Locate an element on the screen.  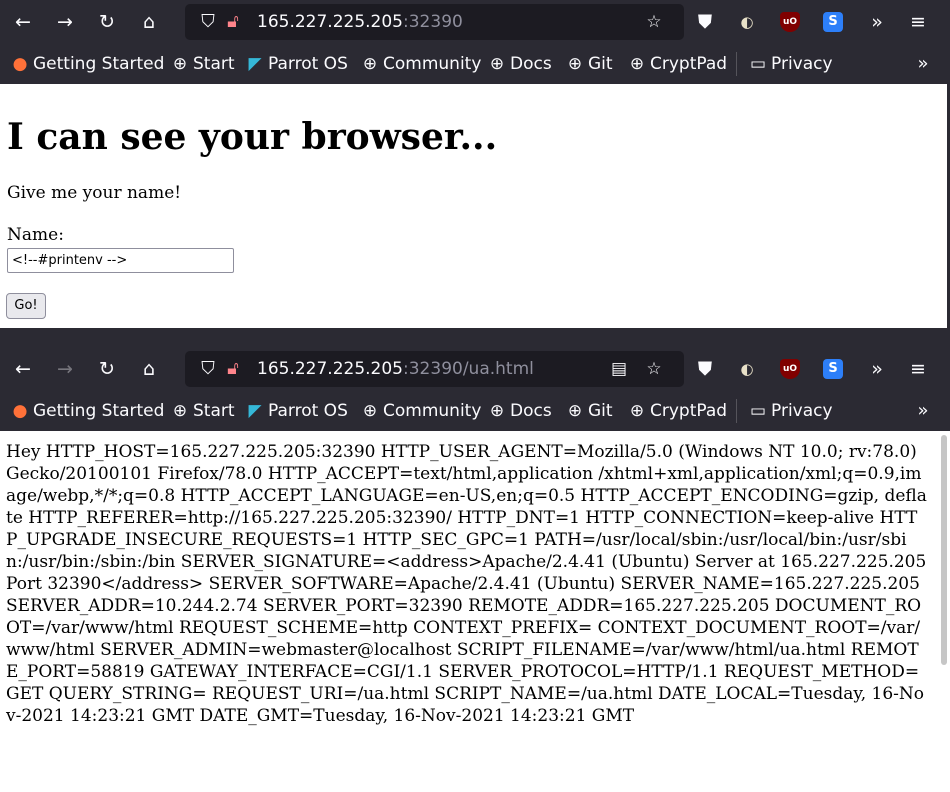
url-bar: ⛉ 🔓︎ 165.227.225.205:32390/ua.html ▤ ☆ is located at coordinates (434, 369).